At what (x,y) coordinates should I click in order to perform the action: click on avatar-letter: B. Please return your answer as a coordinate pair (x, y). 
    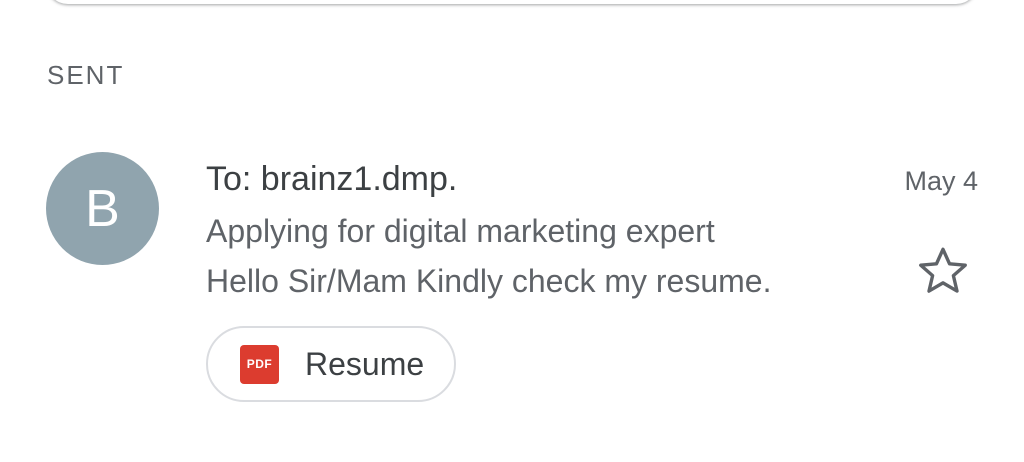
    Looking at the image, I should click on (102, 208).